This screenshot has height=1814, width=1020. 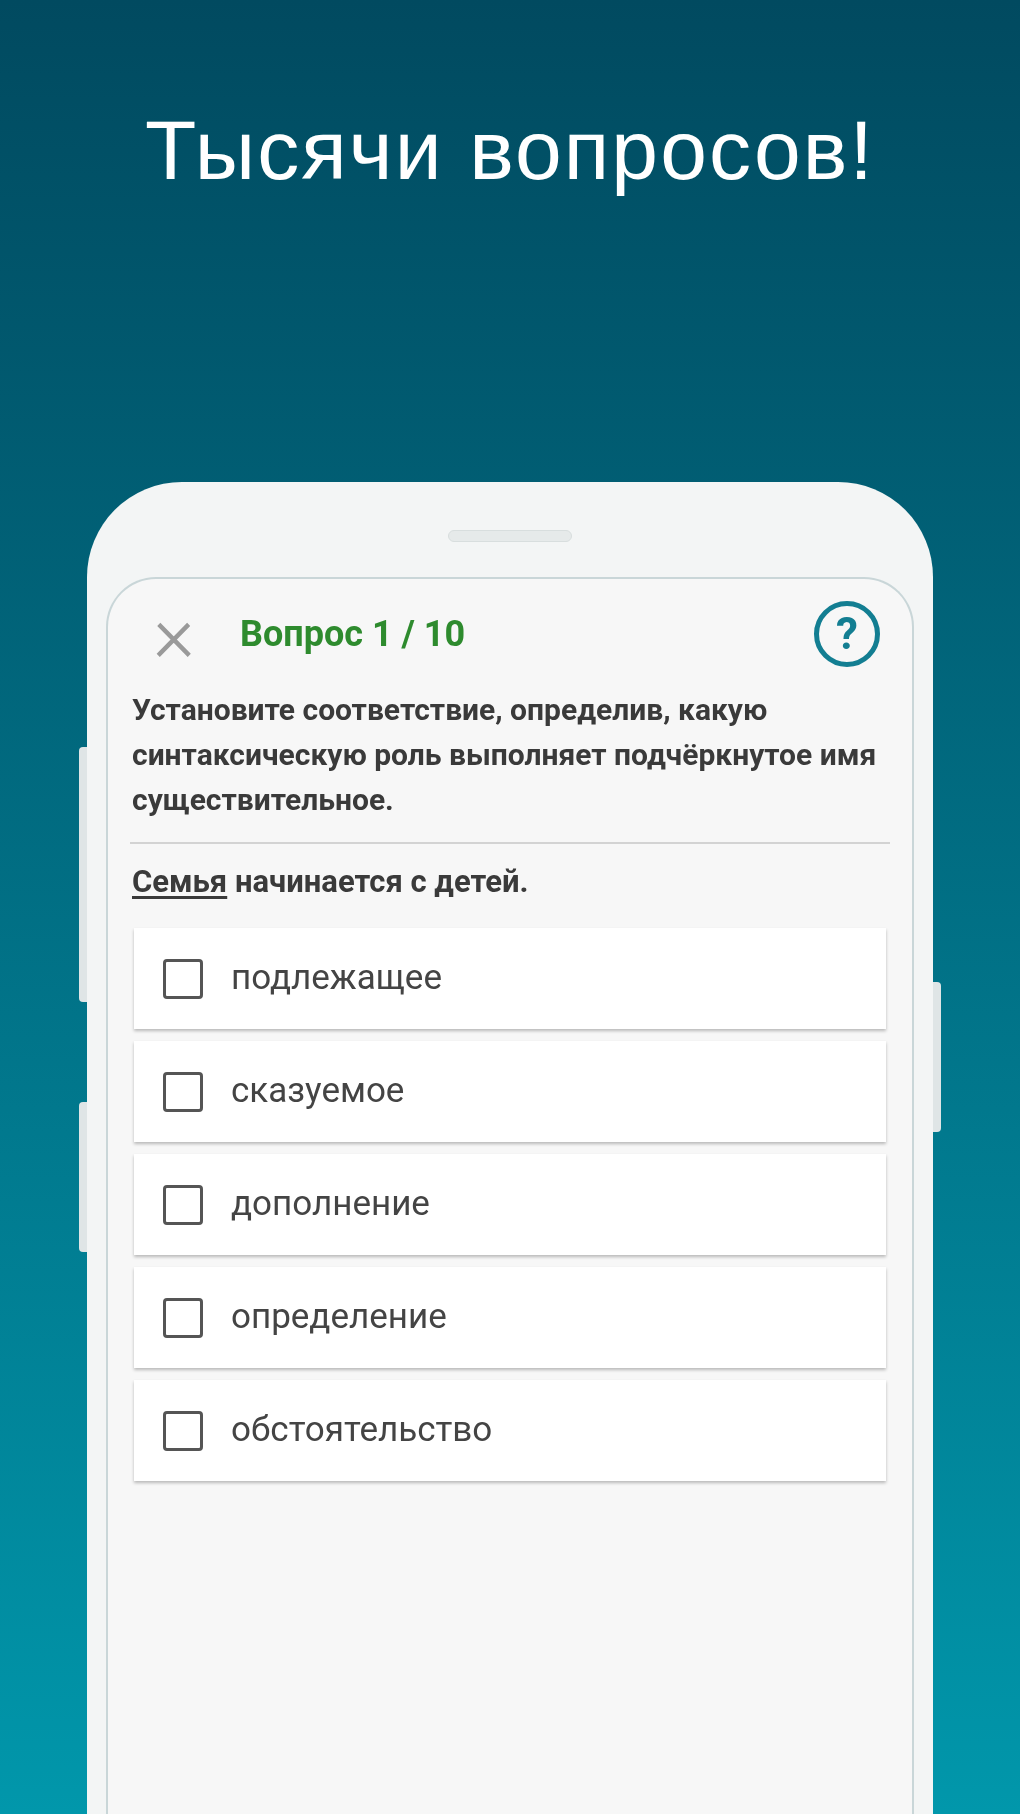 I want to click on option-label: обстоятельство, so click(x=362, y=1430).